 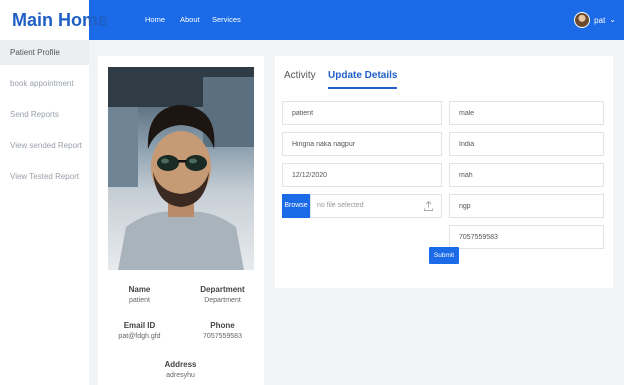 What do you see at coordinates (139, 300) in the screenshot?
I see `name-value: patient` at bounding box center [139, 300].